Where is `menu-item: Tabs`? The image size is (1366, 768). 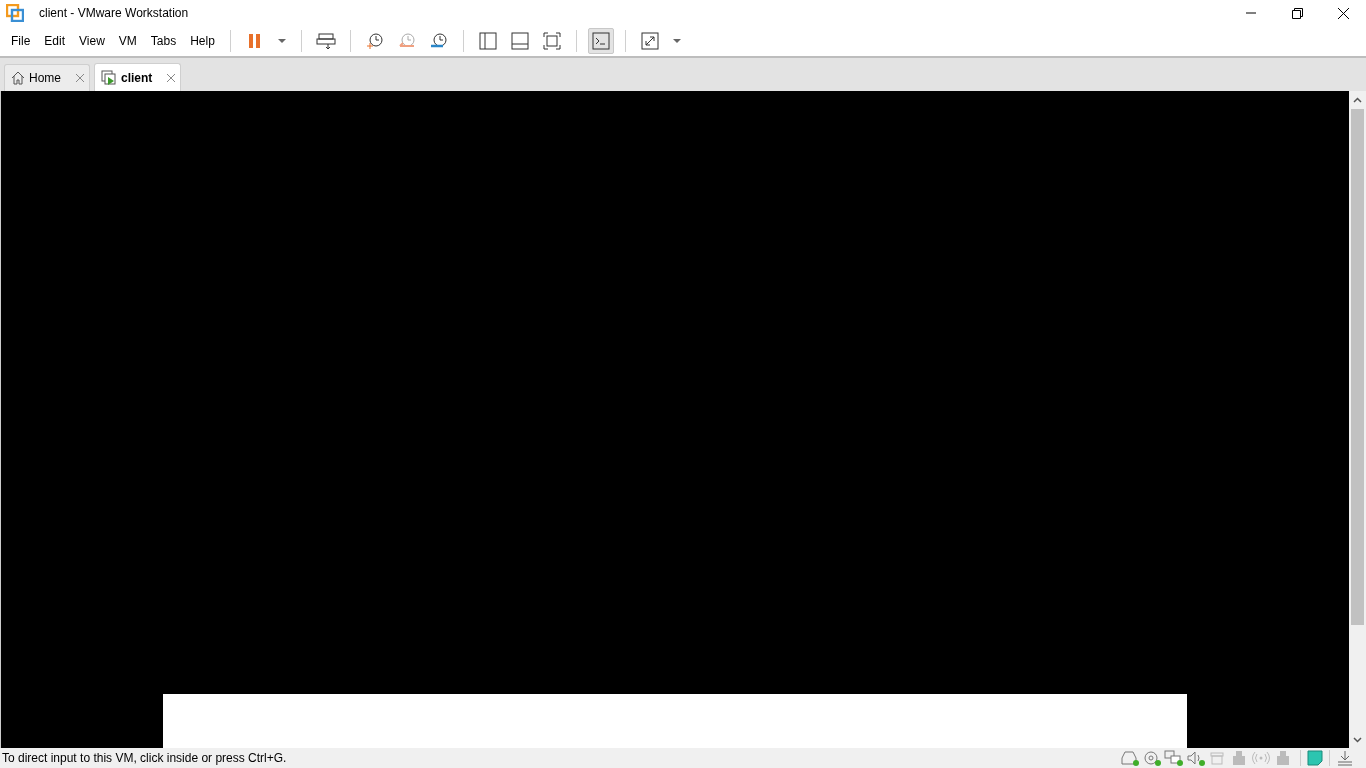
menu-item: Tabs is located at coordinates (163, 41).